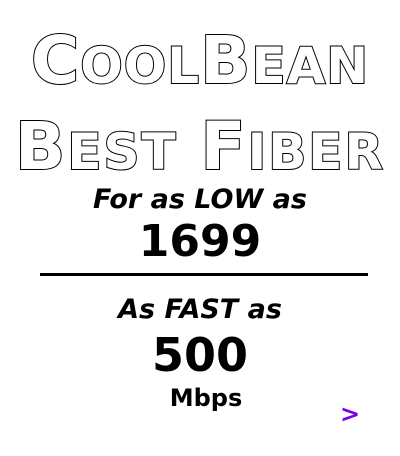 The image size is (400, 456). What do you see at coordinates (200, 199) in the screenshot?
I see `low-price-label: For as LOW as` at bounding box center [200, 199].